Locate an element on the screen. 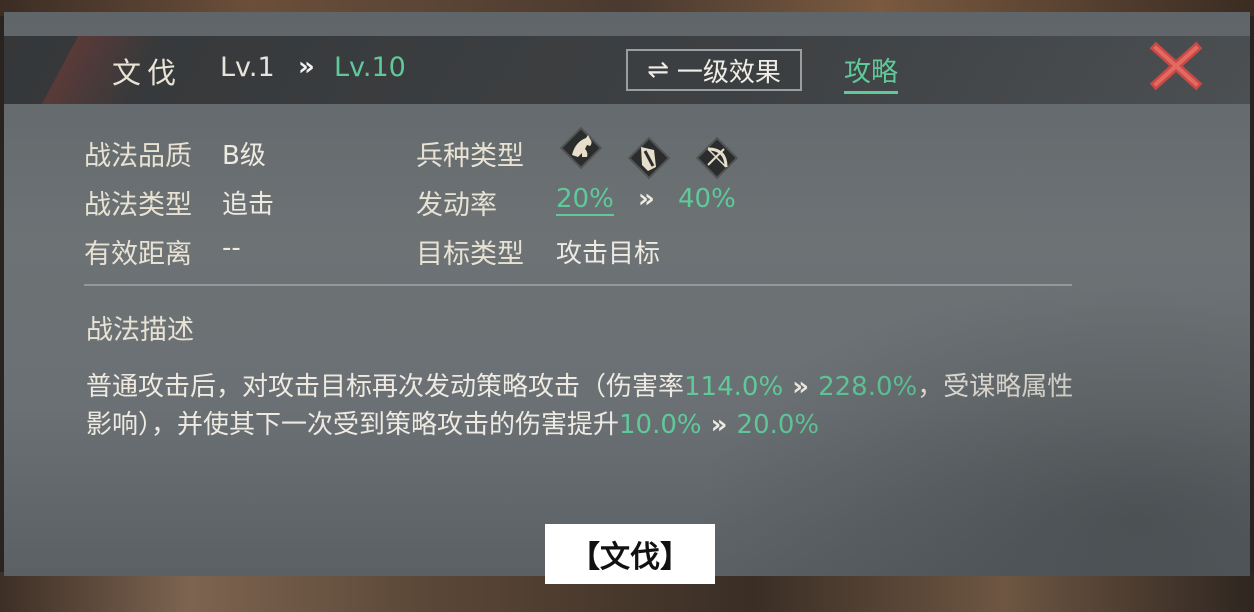  quality-value: B级 is located at coordinates (244, 156).